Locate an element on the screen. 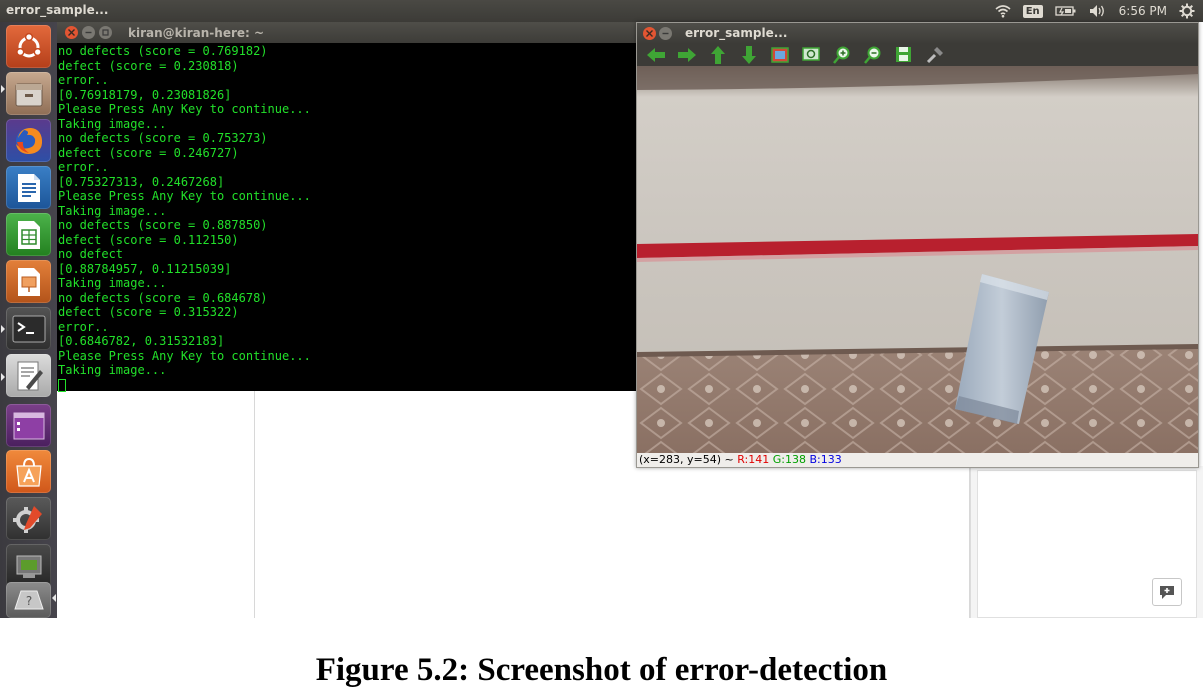 Image resolution: width=1203 pixels, height=693 pixels. maximize-button is located at coordinates (105, 32).